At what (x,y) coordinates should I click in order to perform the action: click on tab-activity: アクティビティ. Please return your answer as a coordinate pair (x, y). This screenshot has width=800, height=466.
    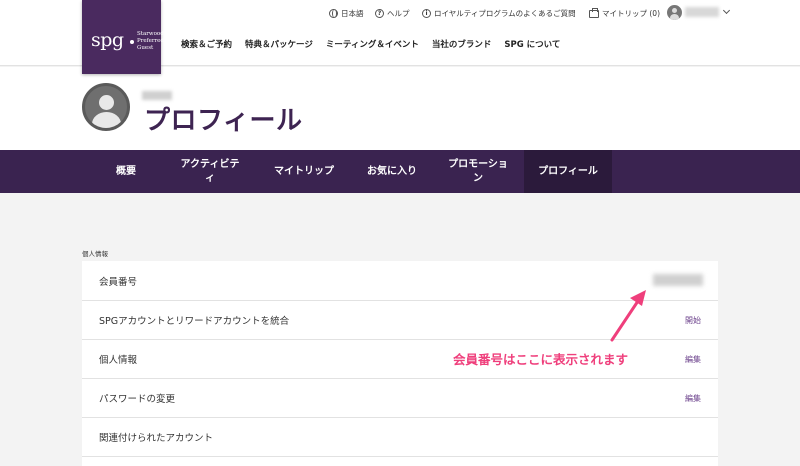
    Looking at the image, I should click on (210, 171).